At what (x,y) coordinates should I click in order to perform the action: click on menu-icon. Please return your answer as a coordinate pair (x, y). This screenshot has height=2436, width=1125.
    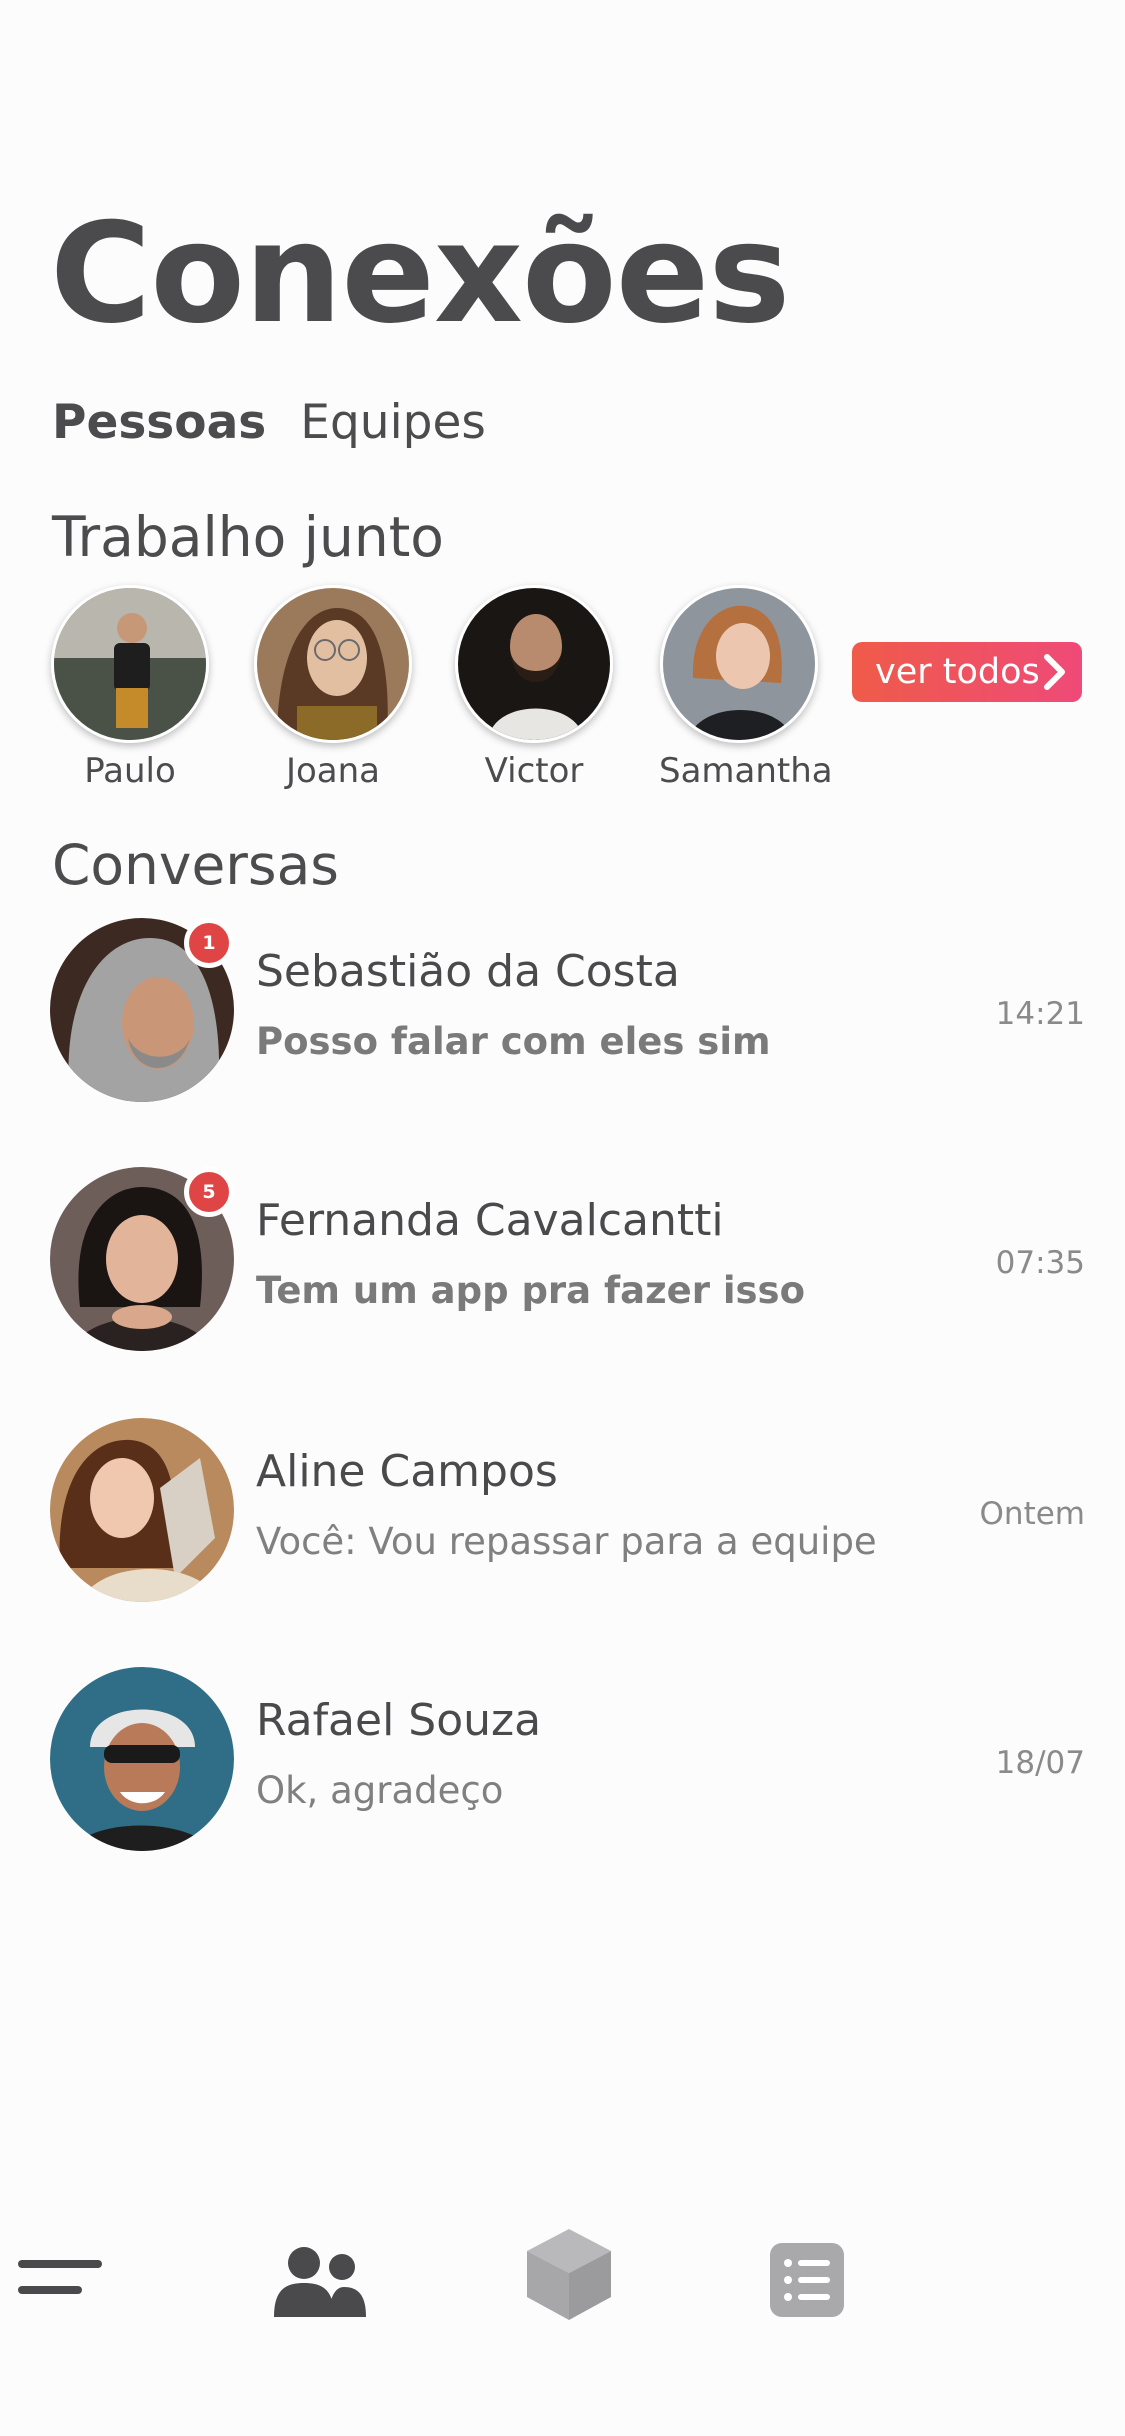
    Looking at the image, I should click on (60, 2282).